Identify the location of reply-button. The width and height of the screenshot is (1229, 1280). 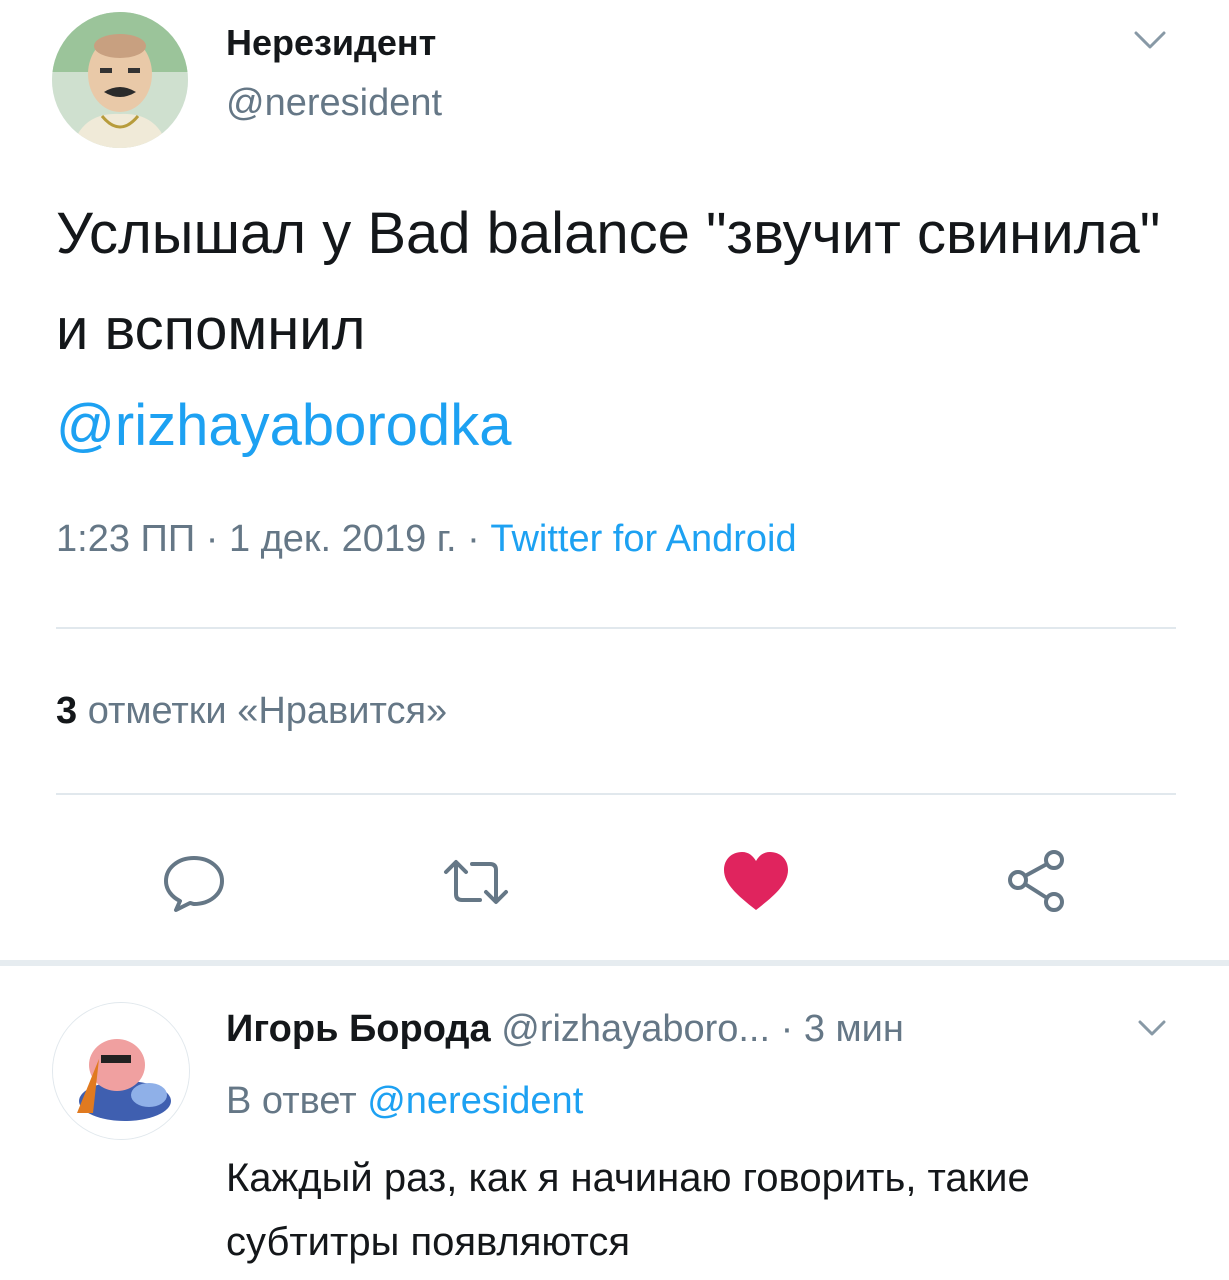
(194, 882).